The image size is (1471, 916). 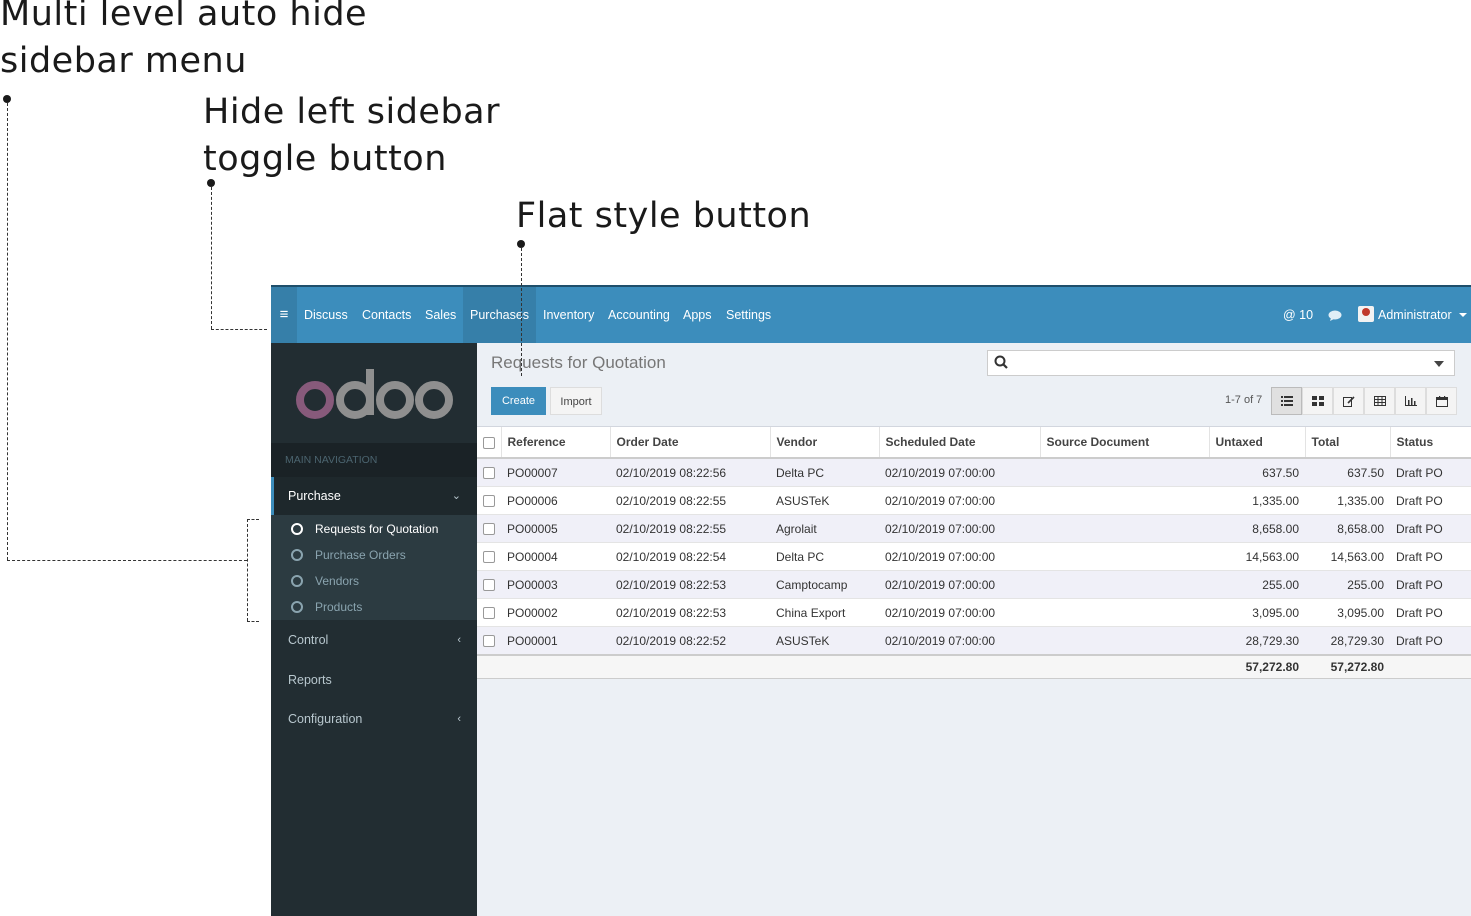 What do you see at coordinates (1348, 443) in the screenshot?
I see `column-header: Total` at bounding box center [1348, 443].